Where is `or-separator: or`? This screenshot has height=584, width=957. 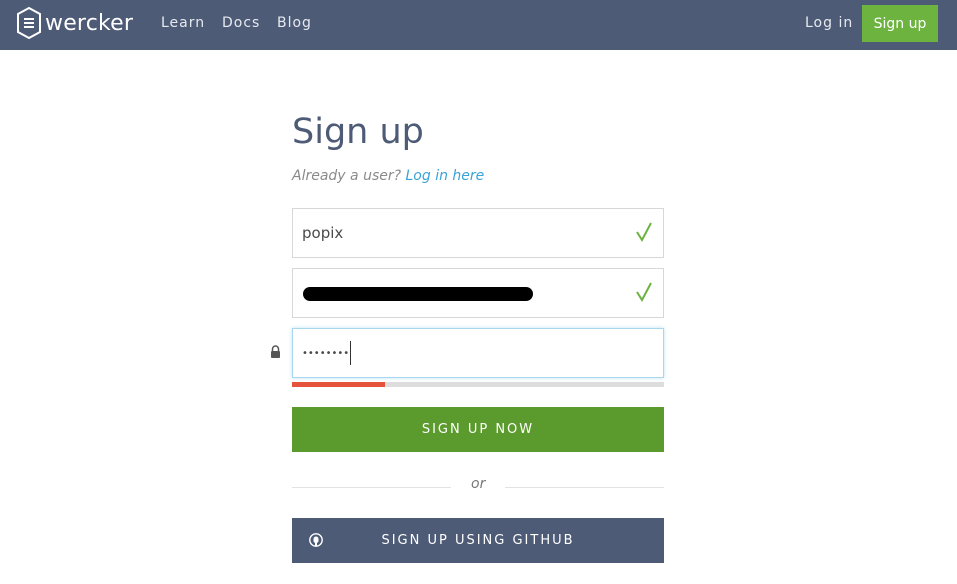 or-separator: or is located at coordinates (478, 484).